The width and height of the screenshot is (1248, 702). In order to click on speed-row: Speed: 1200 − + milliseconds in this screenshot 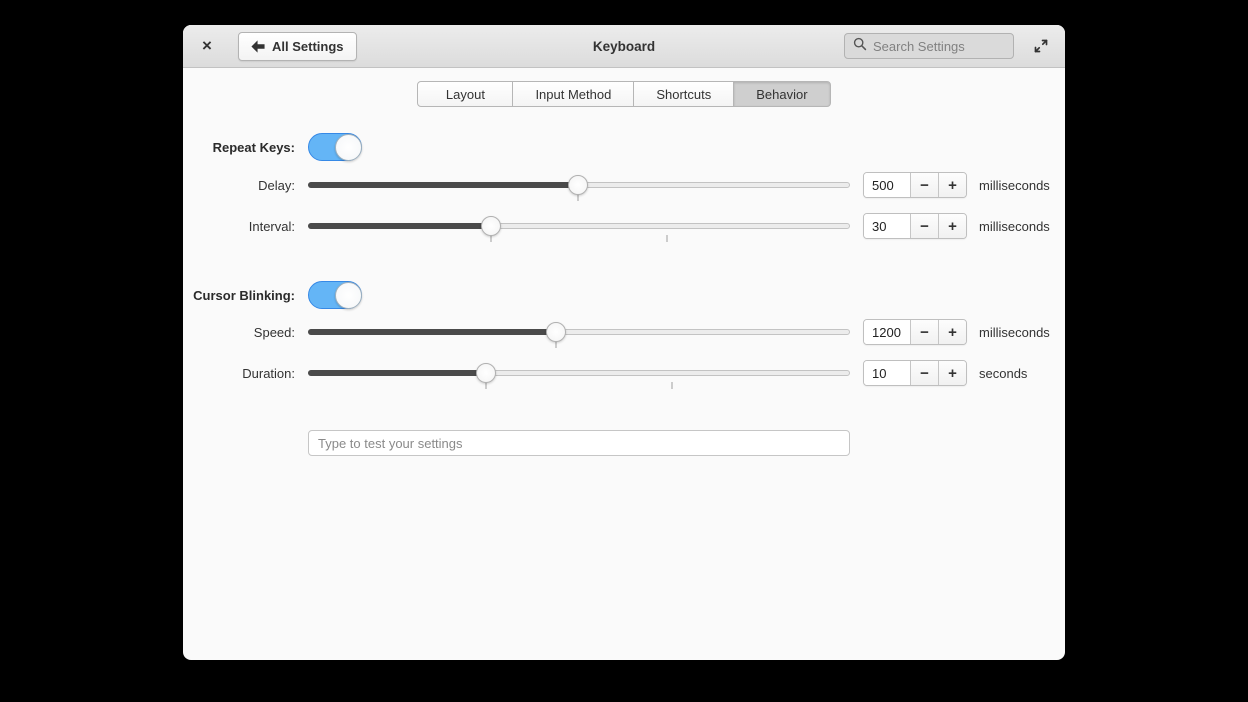, I will do `click(624, 332)`.